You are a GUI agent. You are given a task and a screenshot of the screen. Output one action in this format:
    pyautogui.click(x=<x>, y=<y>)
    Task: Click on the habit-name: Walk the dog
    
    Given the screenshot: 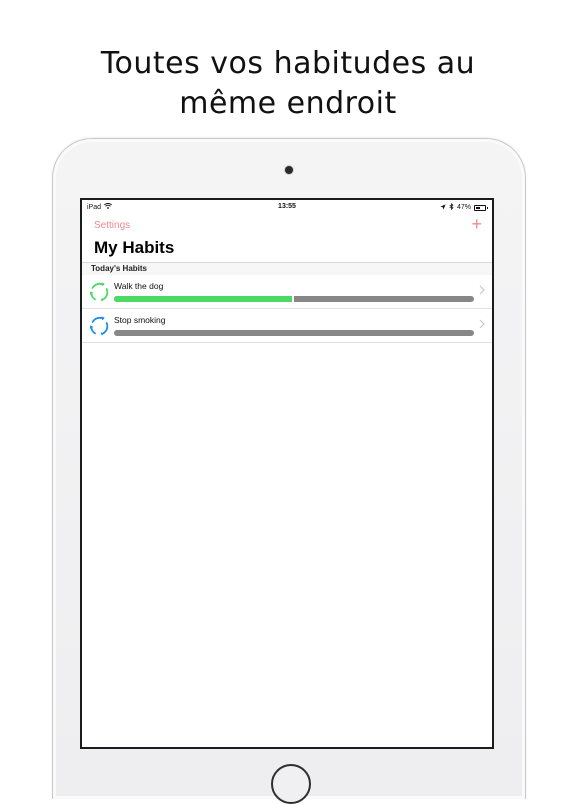 What is the action you would take?
    pyautogui.click(x=139, y=286)
    